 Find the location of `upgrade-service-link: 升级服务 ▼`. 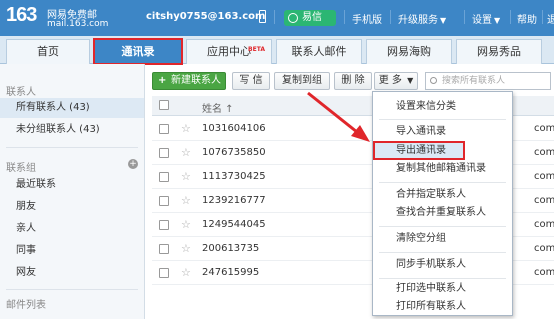

upgrade-service-link: 升级服务 ▼ is located at coordinates (422, 18).